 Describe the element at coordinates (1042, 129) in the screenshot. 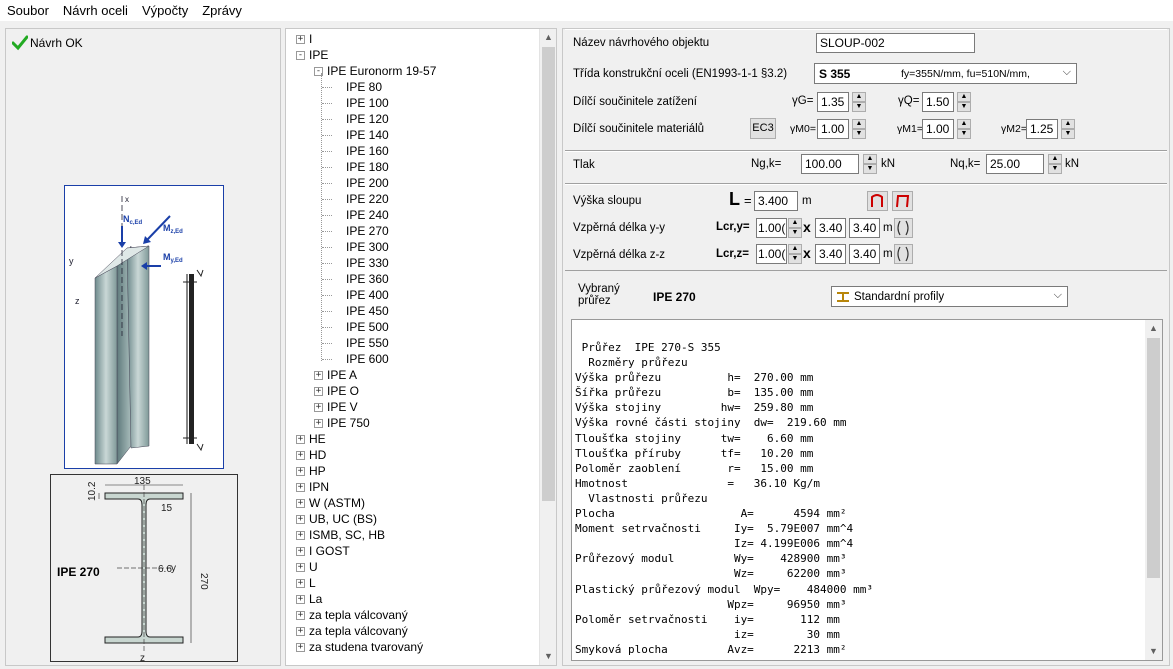

I see `gamma-m2-input: 1.25` at that location.